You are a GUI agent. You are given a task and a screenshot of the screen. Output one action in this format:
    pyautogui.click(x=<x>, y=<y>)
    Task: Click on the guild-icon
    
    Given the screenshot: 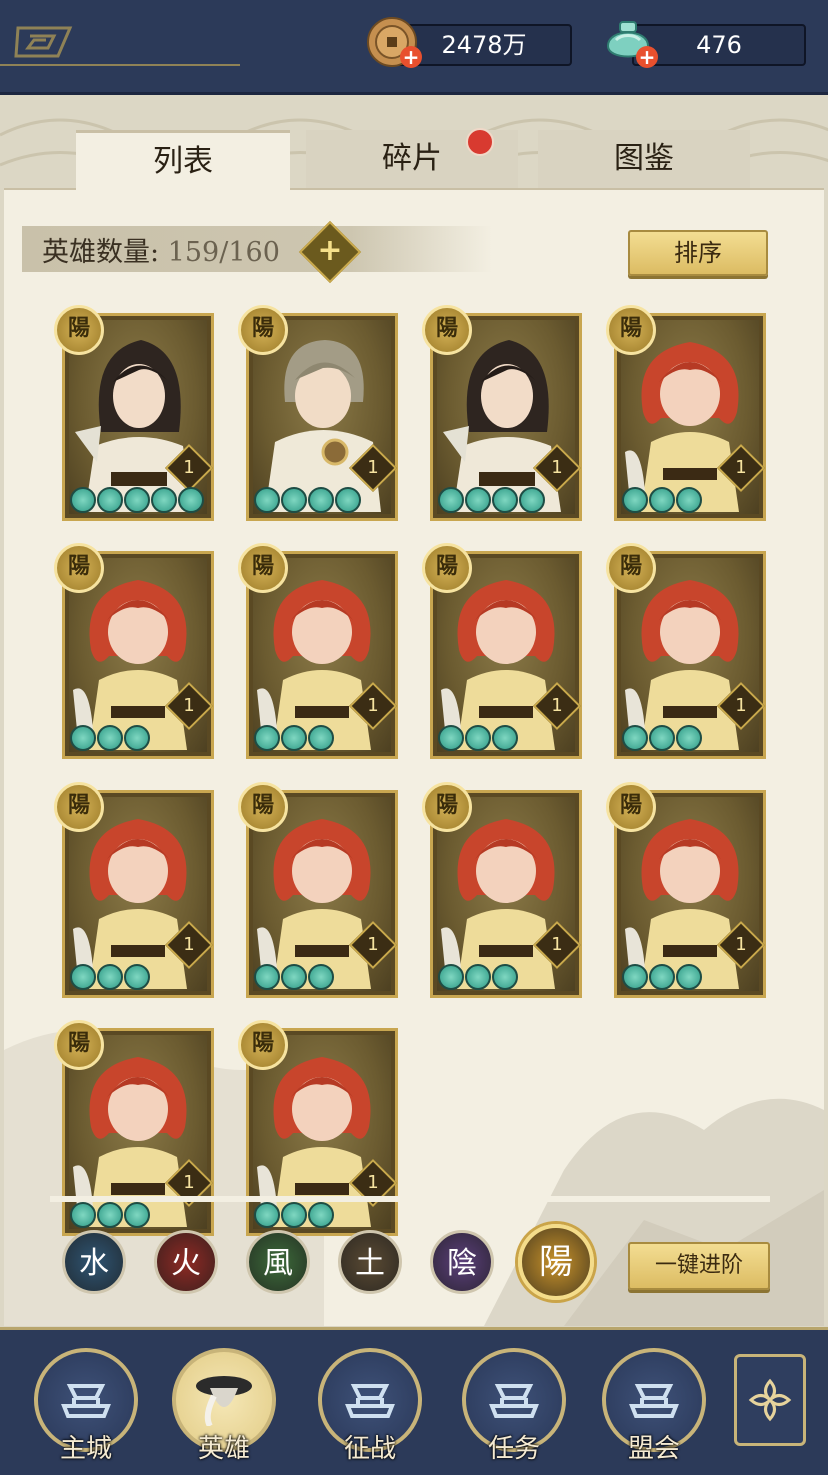 What is the action you would take?
    pyautogui.click(x=654, y=1401)
    